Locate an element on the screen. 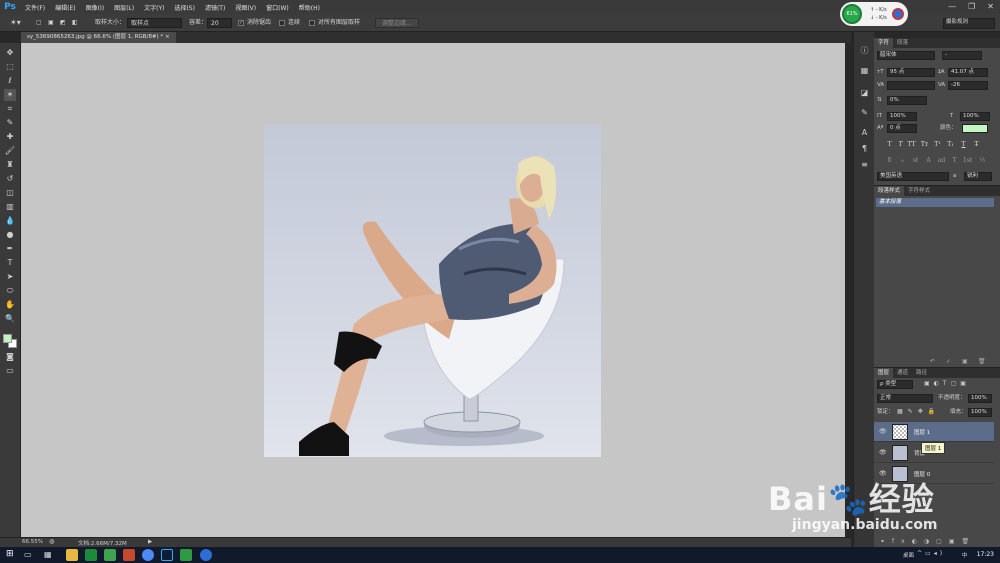 The height and width of the screenshot is (563, 1000). workspace-dropdown: 摄影规则 is located at coordinates (969, 23).